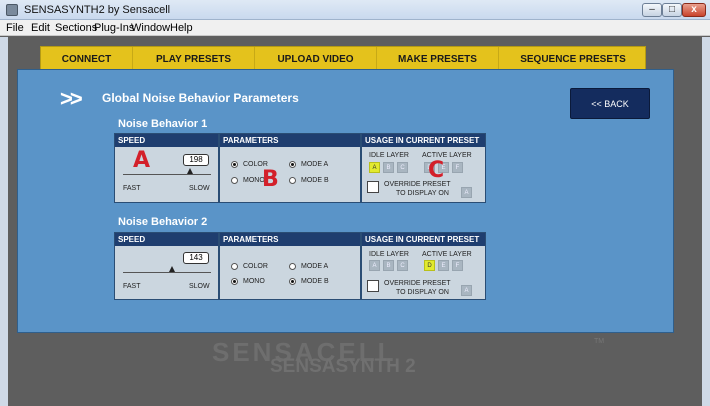  What do you see at coordinates (447, 254) in the screenshot?
I see `active-layer-label: ACTIVE LAYER` at bounding box center [447, 254].